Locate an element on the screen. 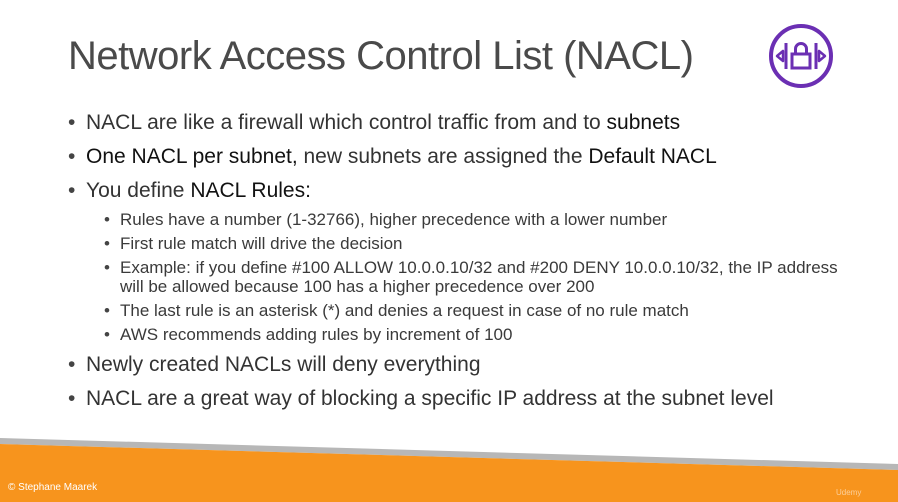  bullet-highlight: Default NACL is located at coordinates (652, 156).